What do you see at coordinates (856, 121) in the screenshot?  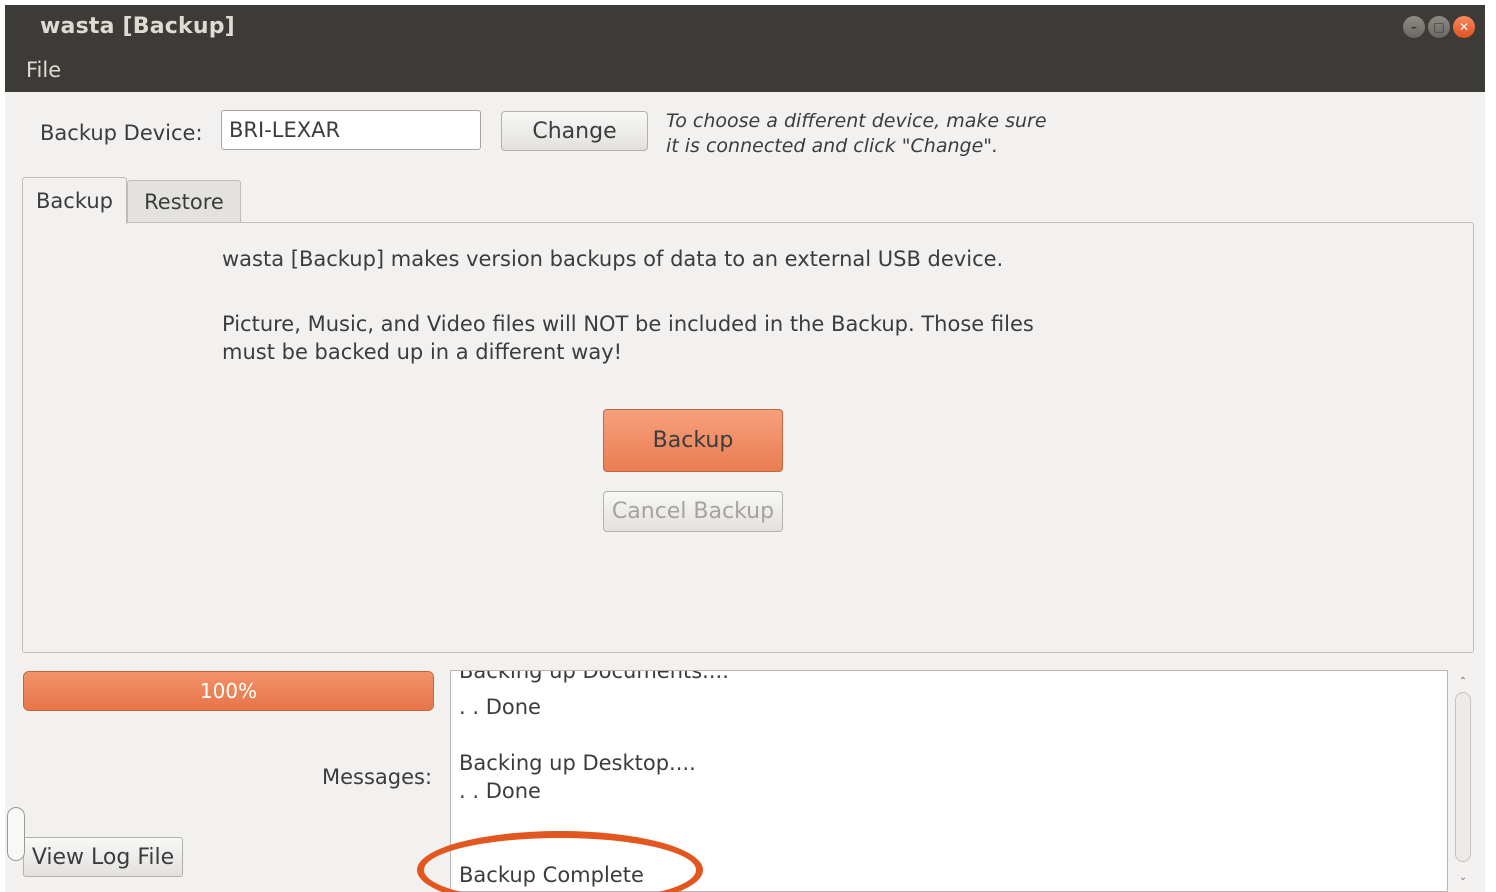 I see `device-hint-line-1: To choose a different device, make sure` at bounding box center [856, 121].